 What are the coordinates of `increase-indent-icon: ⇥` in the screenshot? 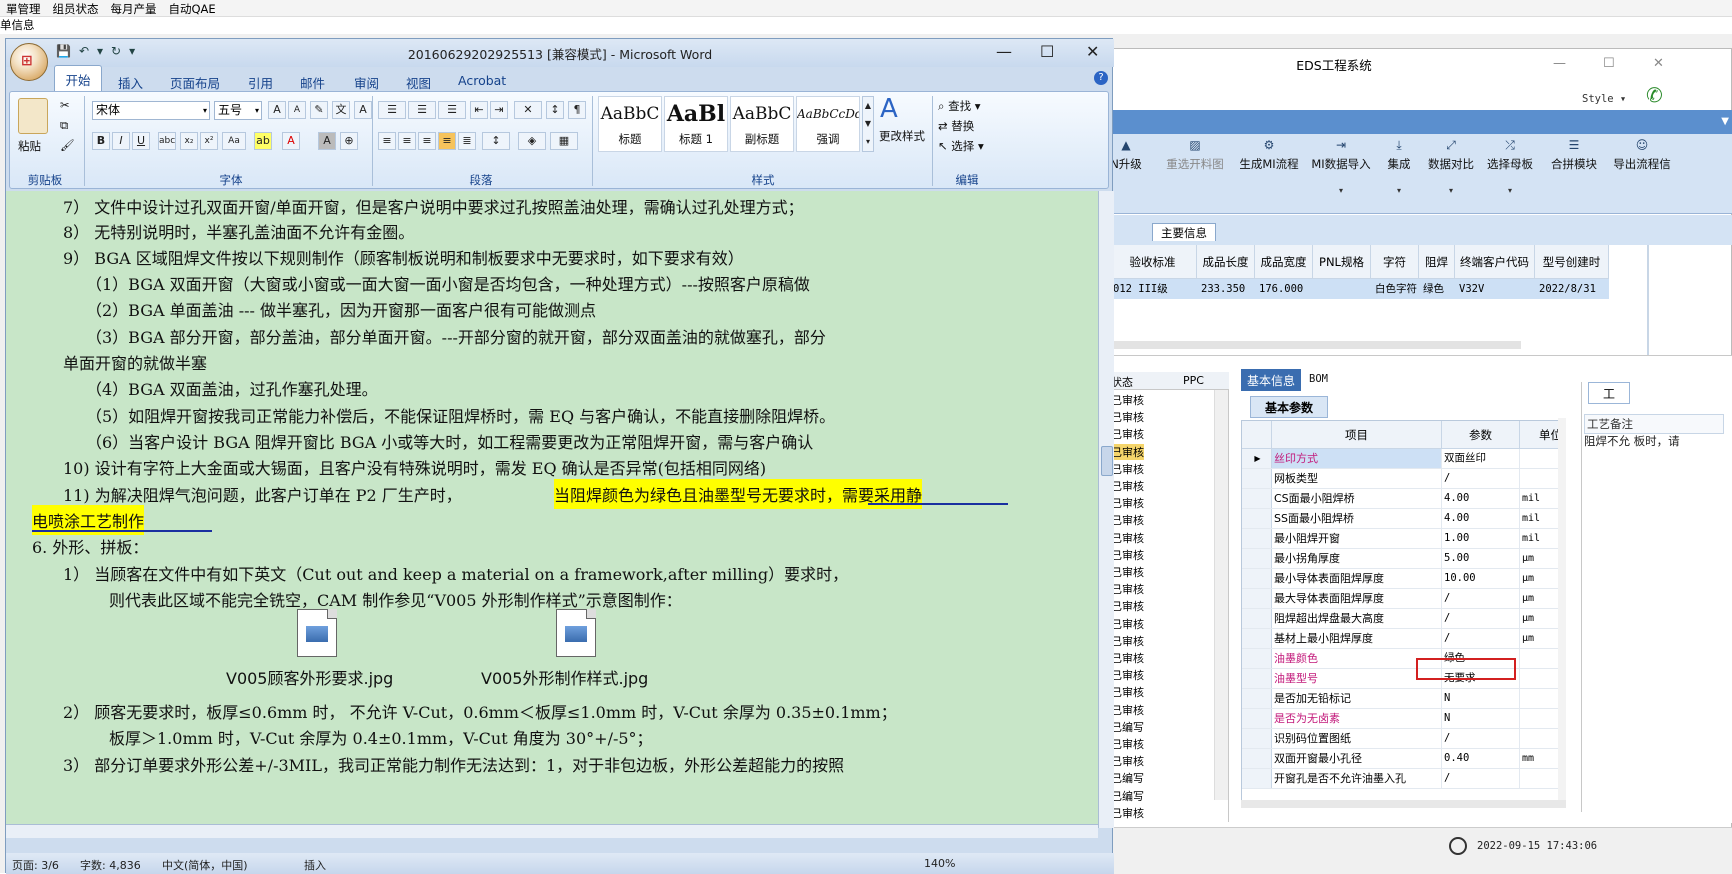 It's located at (499, 110).